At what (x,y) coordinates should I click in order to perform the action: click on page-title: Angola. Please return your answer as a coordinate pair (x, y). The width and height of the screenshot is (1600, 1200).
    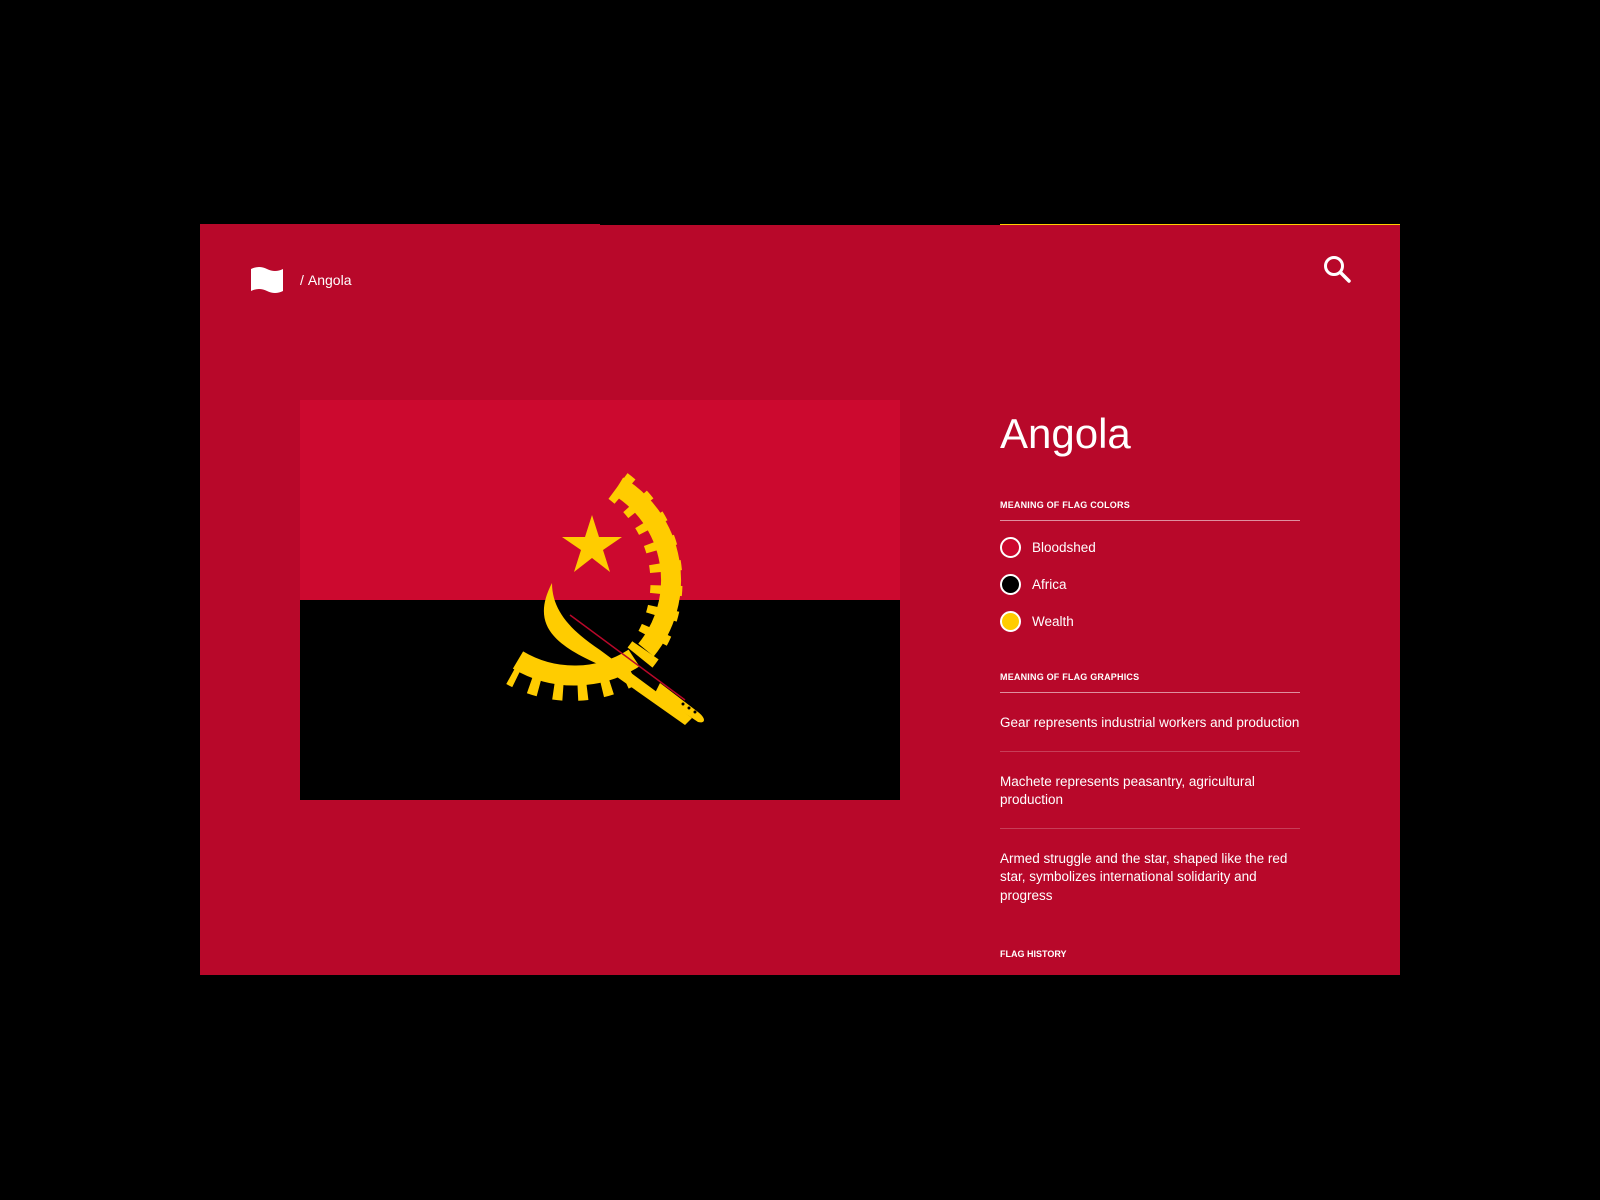
    Looking at the image, I should click on (1065, 433).